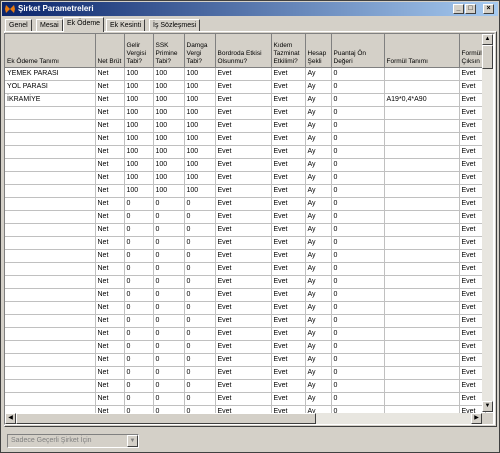  Describe the element at coordinates (476, 418) in the screenshot. I see `scroll-right-button: ▶` at that location.